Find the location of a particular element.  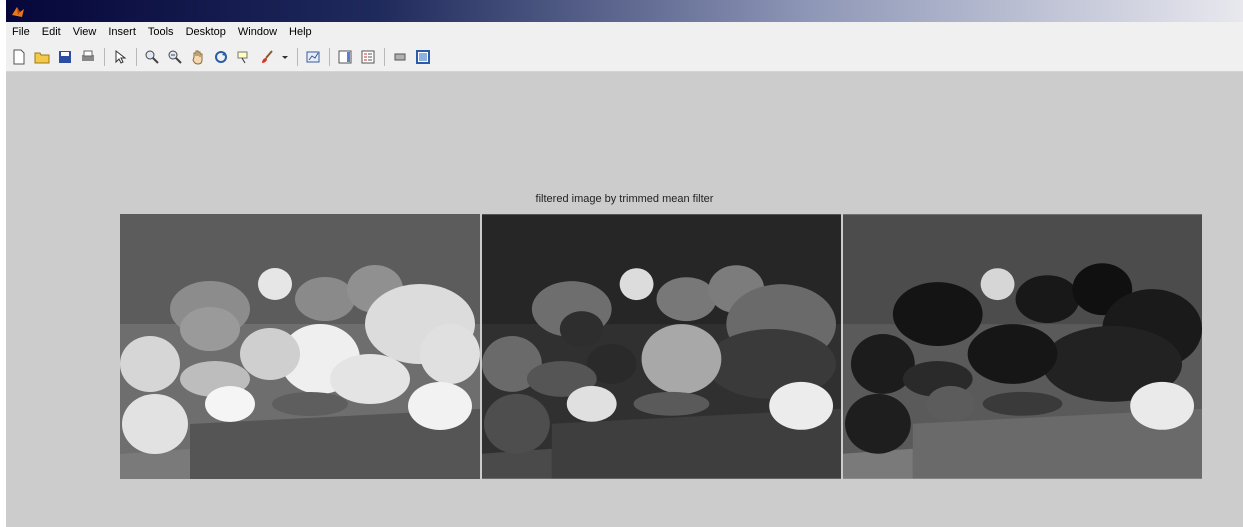

menu-insert: Insert is located at coordinates (122, 32).